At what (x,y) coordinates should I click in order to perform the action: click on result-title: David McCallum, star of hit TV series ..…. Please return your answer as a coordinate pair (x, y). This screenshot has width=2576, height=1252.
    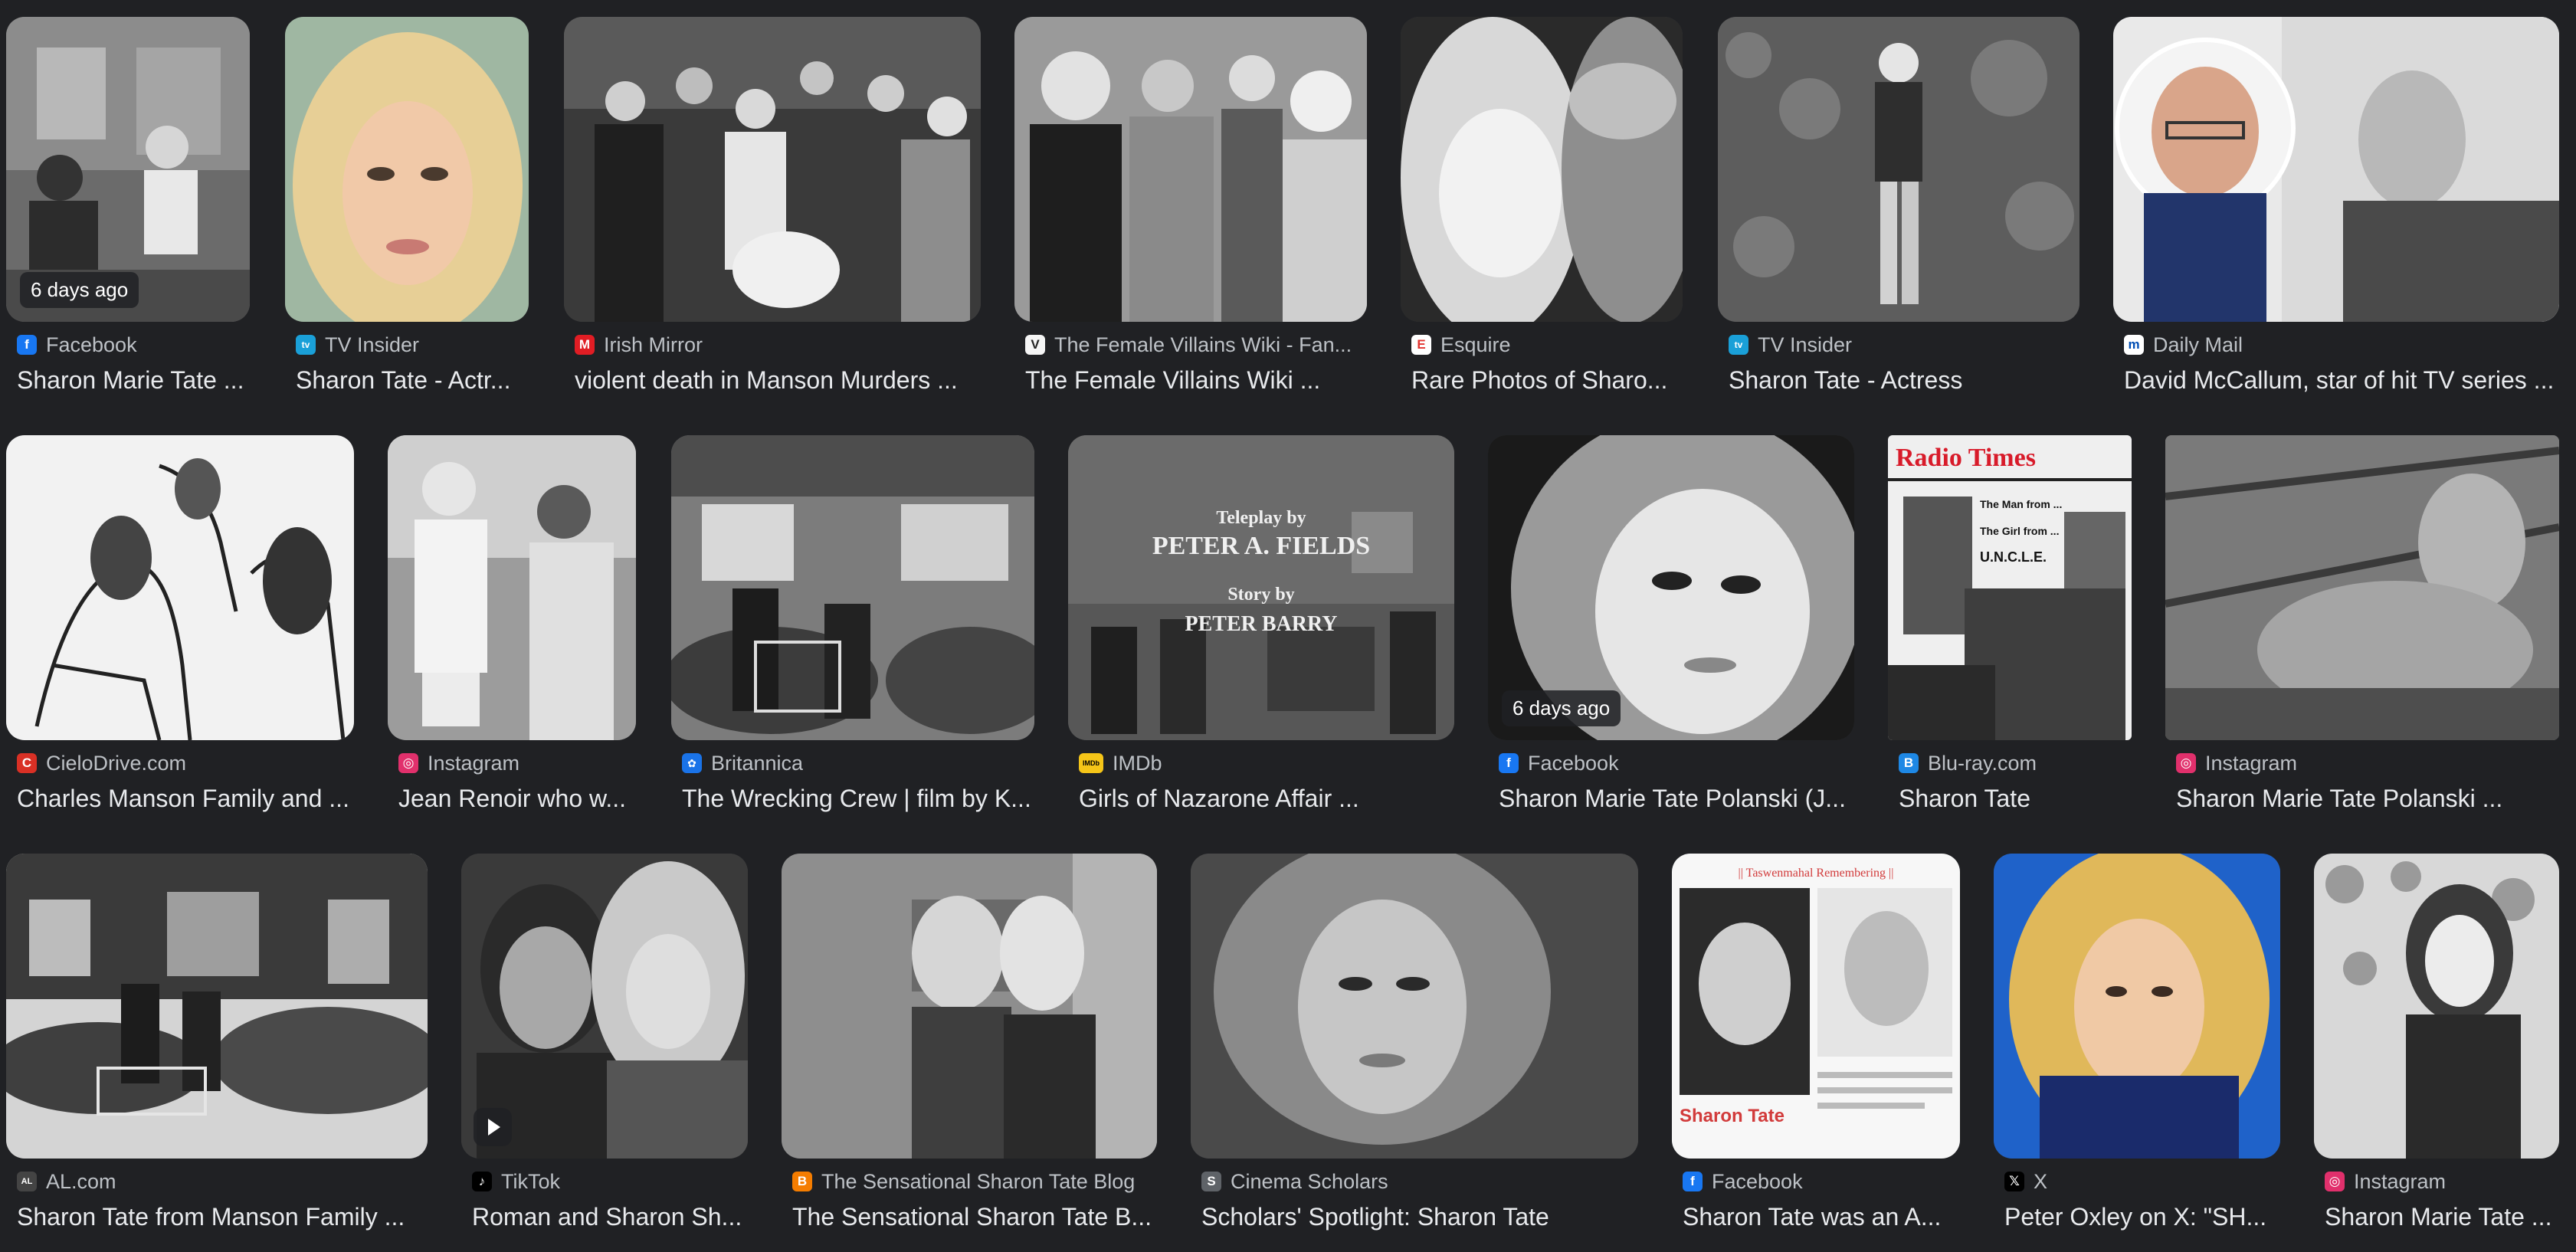
    Looking at the image, I should click on (2339, 381).